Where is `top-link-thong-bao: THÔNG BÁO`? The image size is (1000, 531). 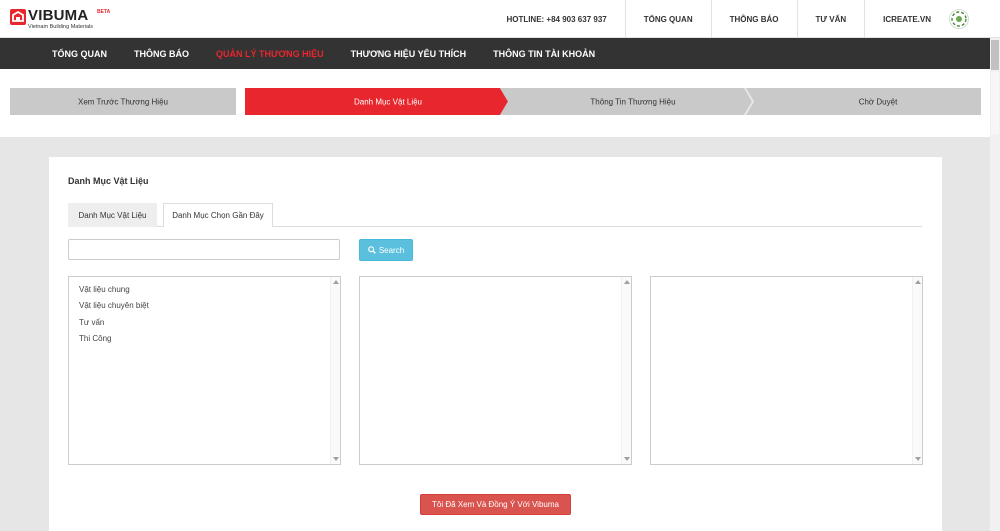
top-link-thong-bao: THÔNG BÁO is located at coordinates (753, 19).